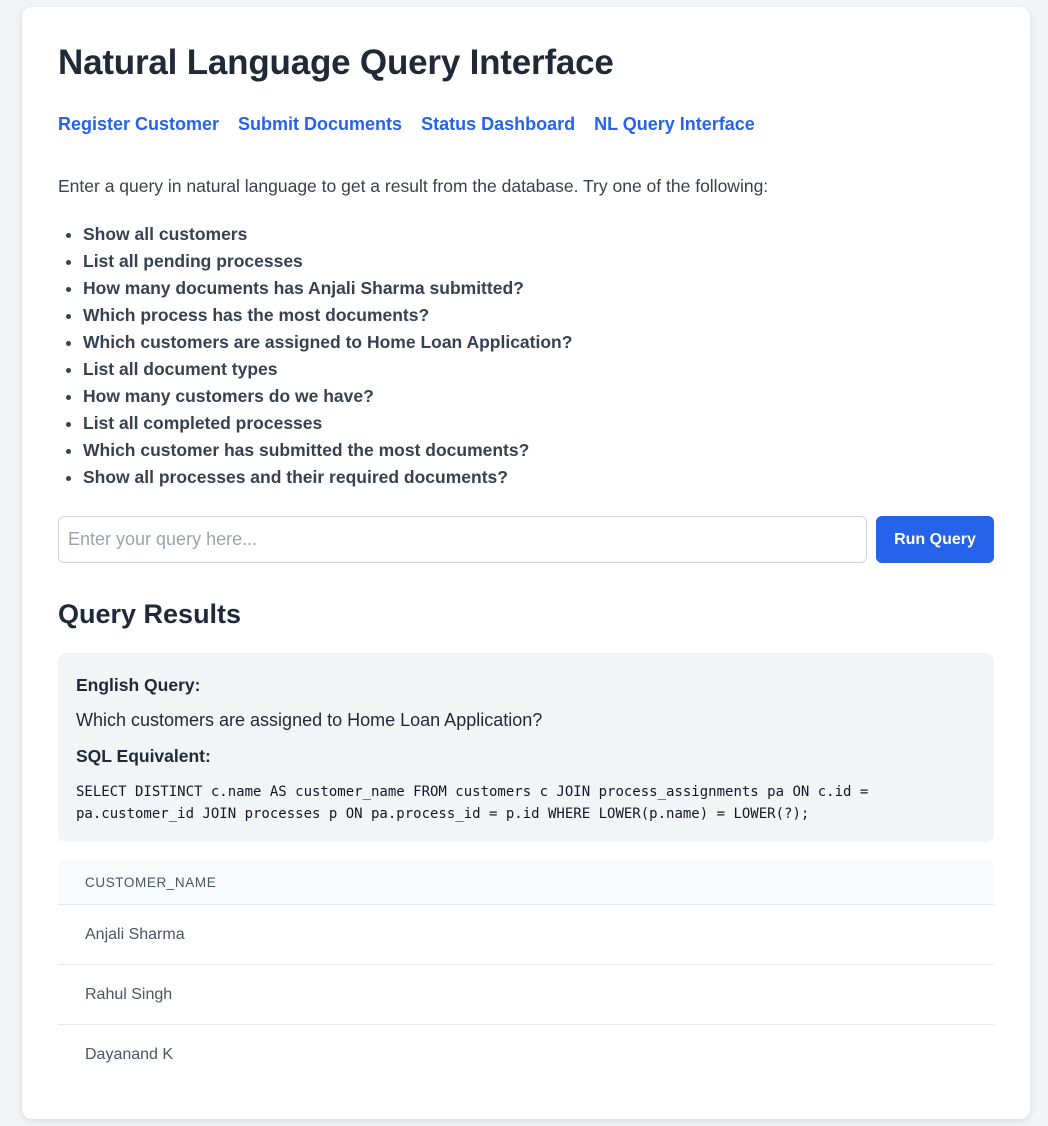  What do you see at coordinates (150, 614) in the screenshot?
I see `results-heading: Query Results` at bounding box center [150, 614].